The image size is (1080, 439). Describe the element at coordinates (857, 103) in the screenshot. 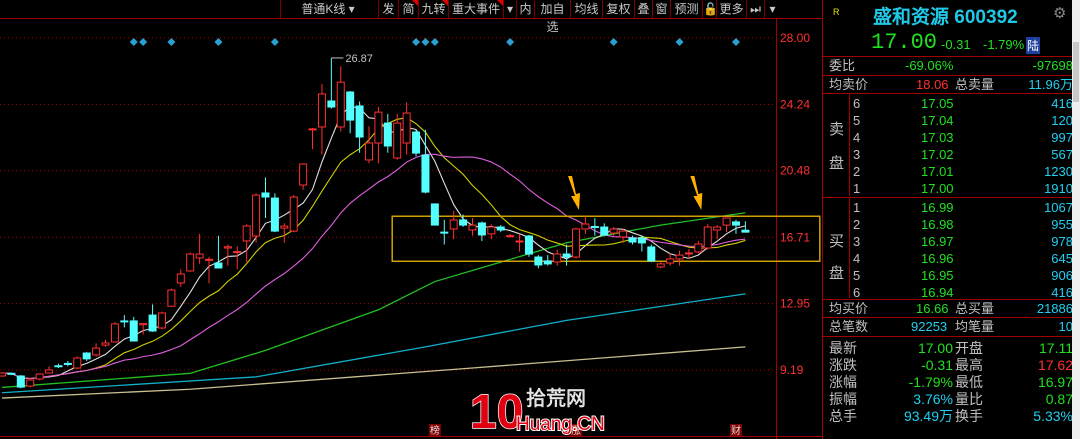

I see `level-index: 6` at that location.